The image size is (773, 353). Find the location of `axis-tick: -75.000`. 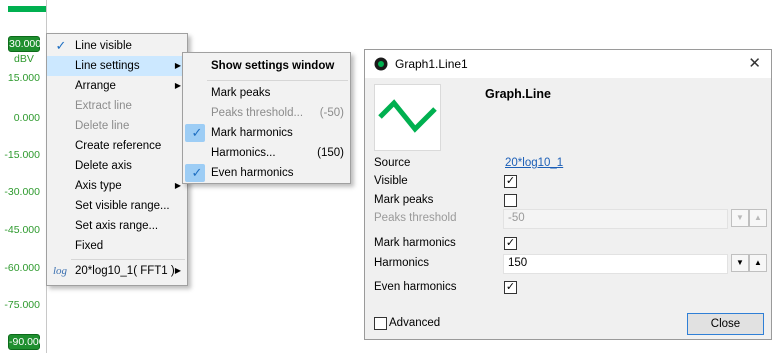

axis-tick: -75.000 is located at coordinates (22, 305).